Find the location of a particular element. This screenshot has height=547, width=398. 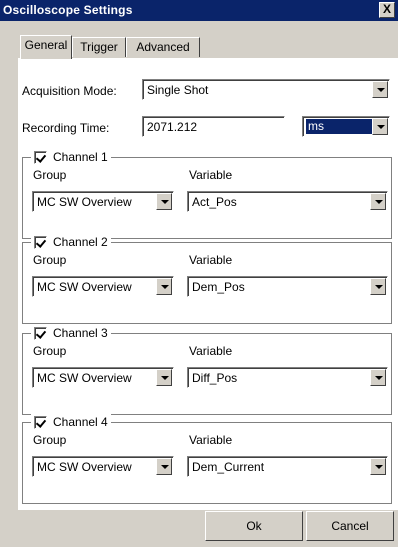

channel-1-legend: Channel 1 is located at coordinates (71, 157).